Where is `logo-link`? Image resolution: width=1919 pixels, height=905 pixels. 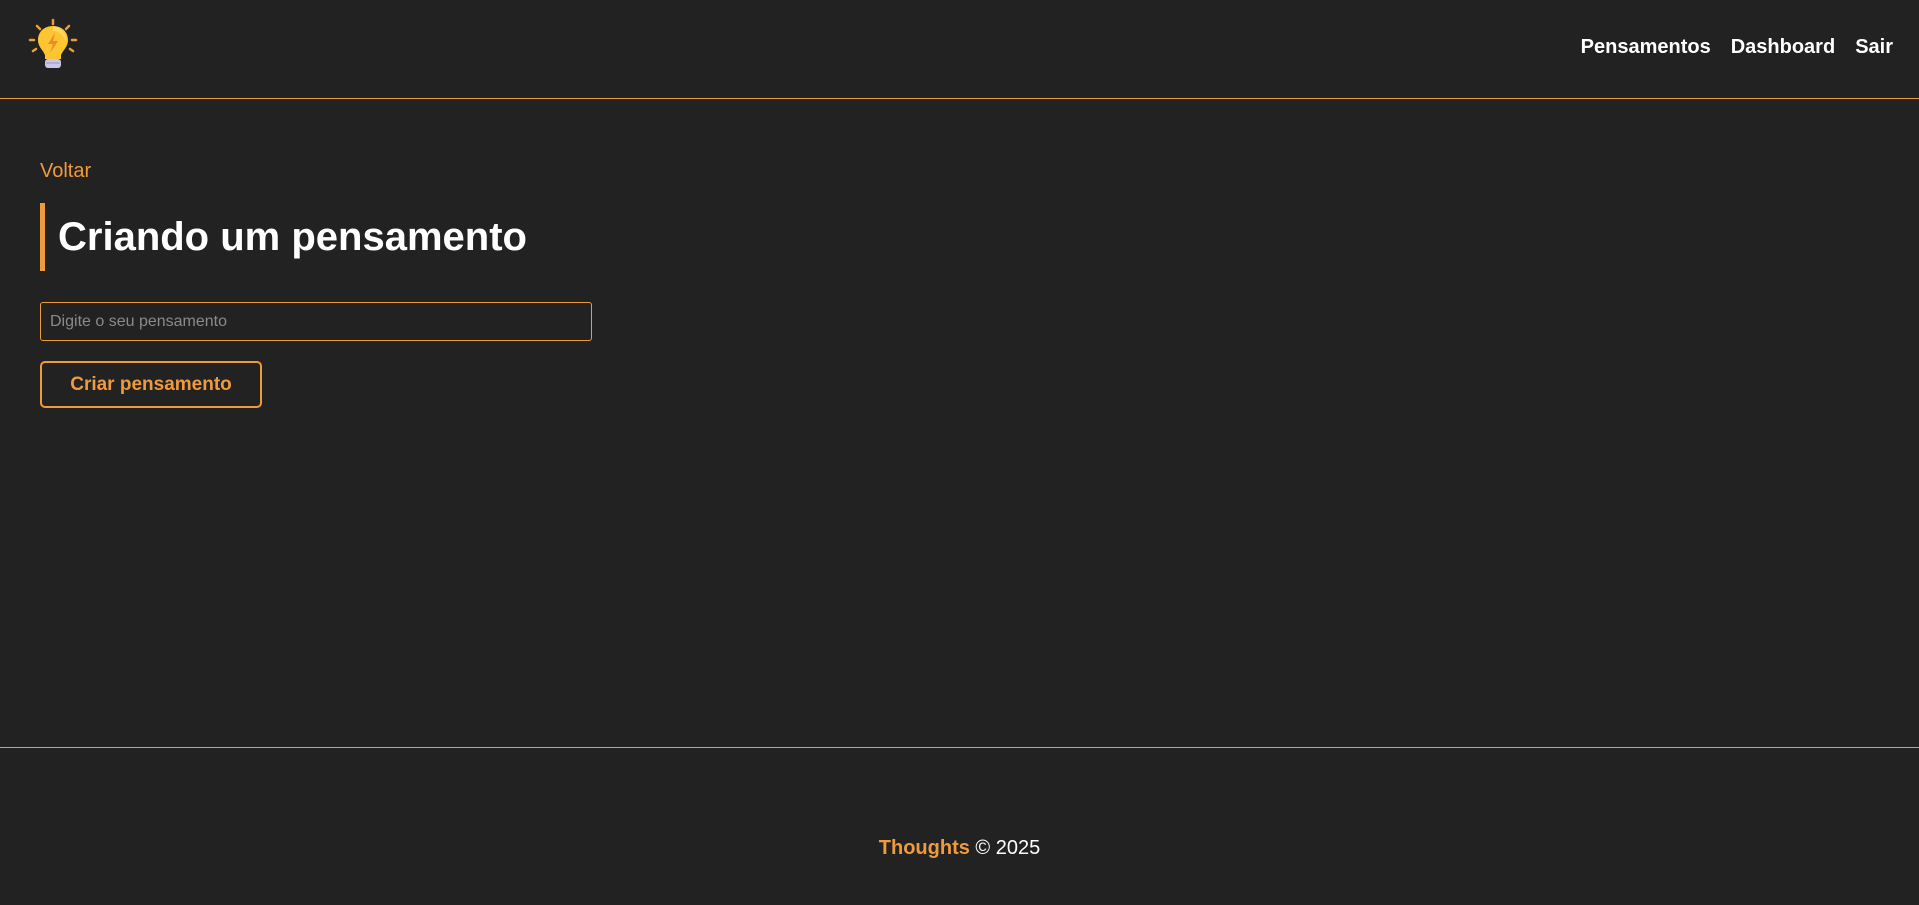 logo-link is located at coordinates (53, 45).